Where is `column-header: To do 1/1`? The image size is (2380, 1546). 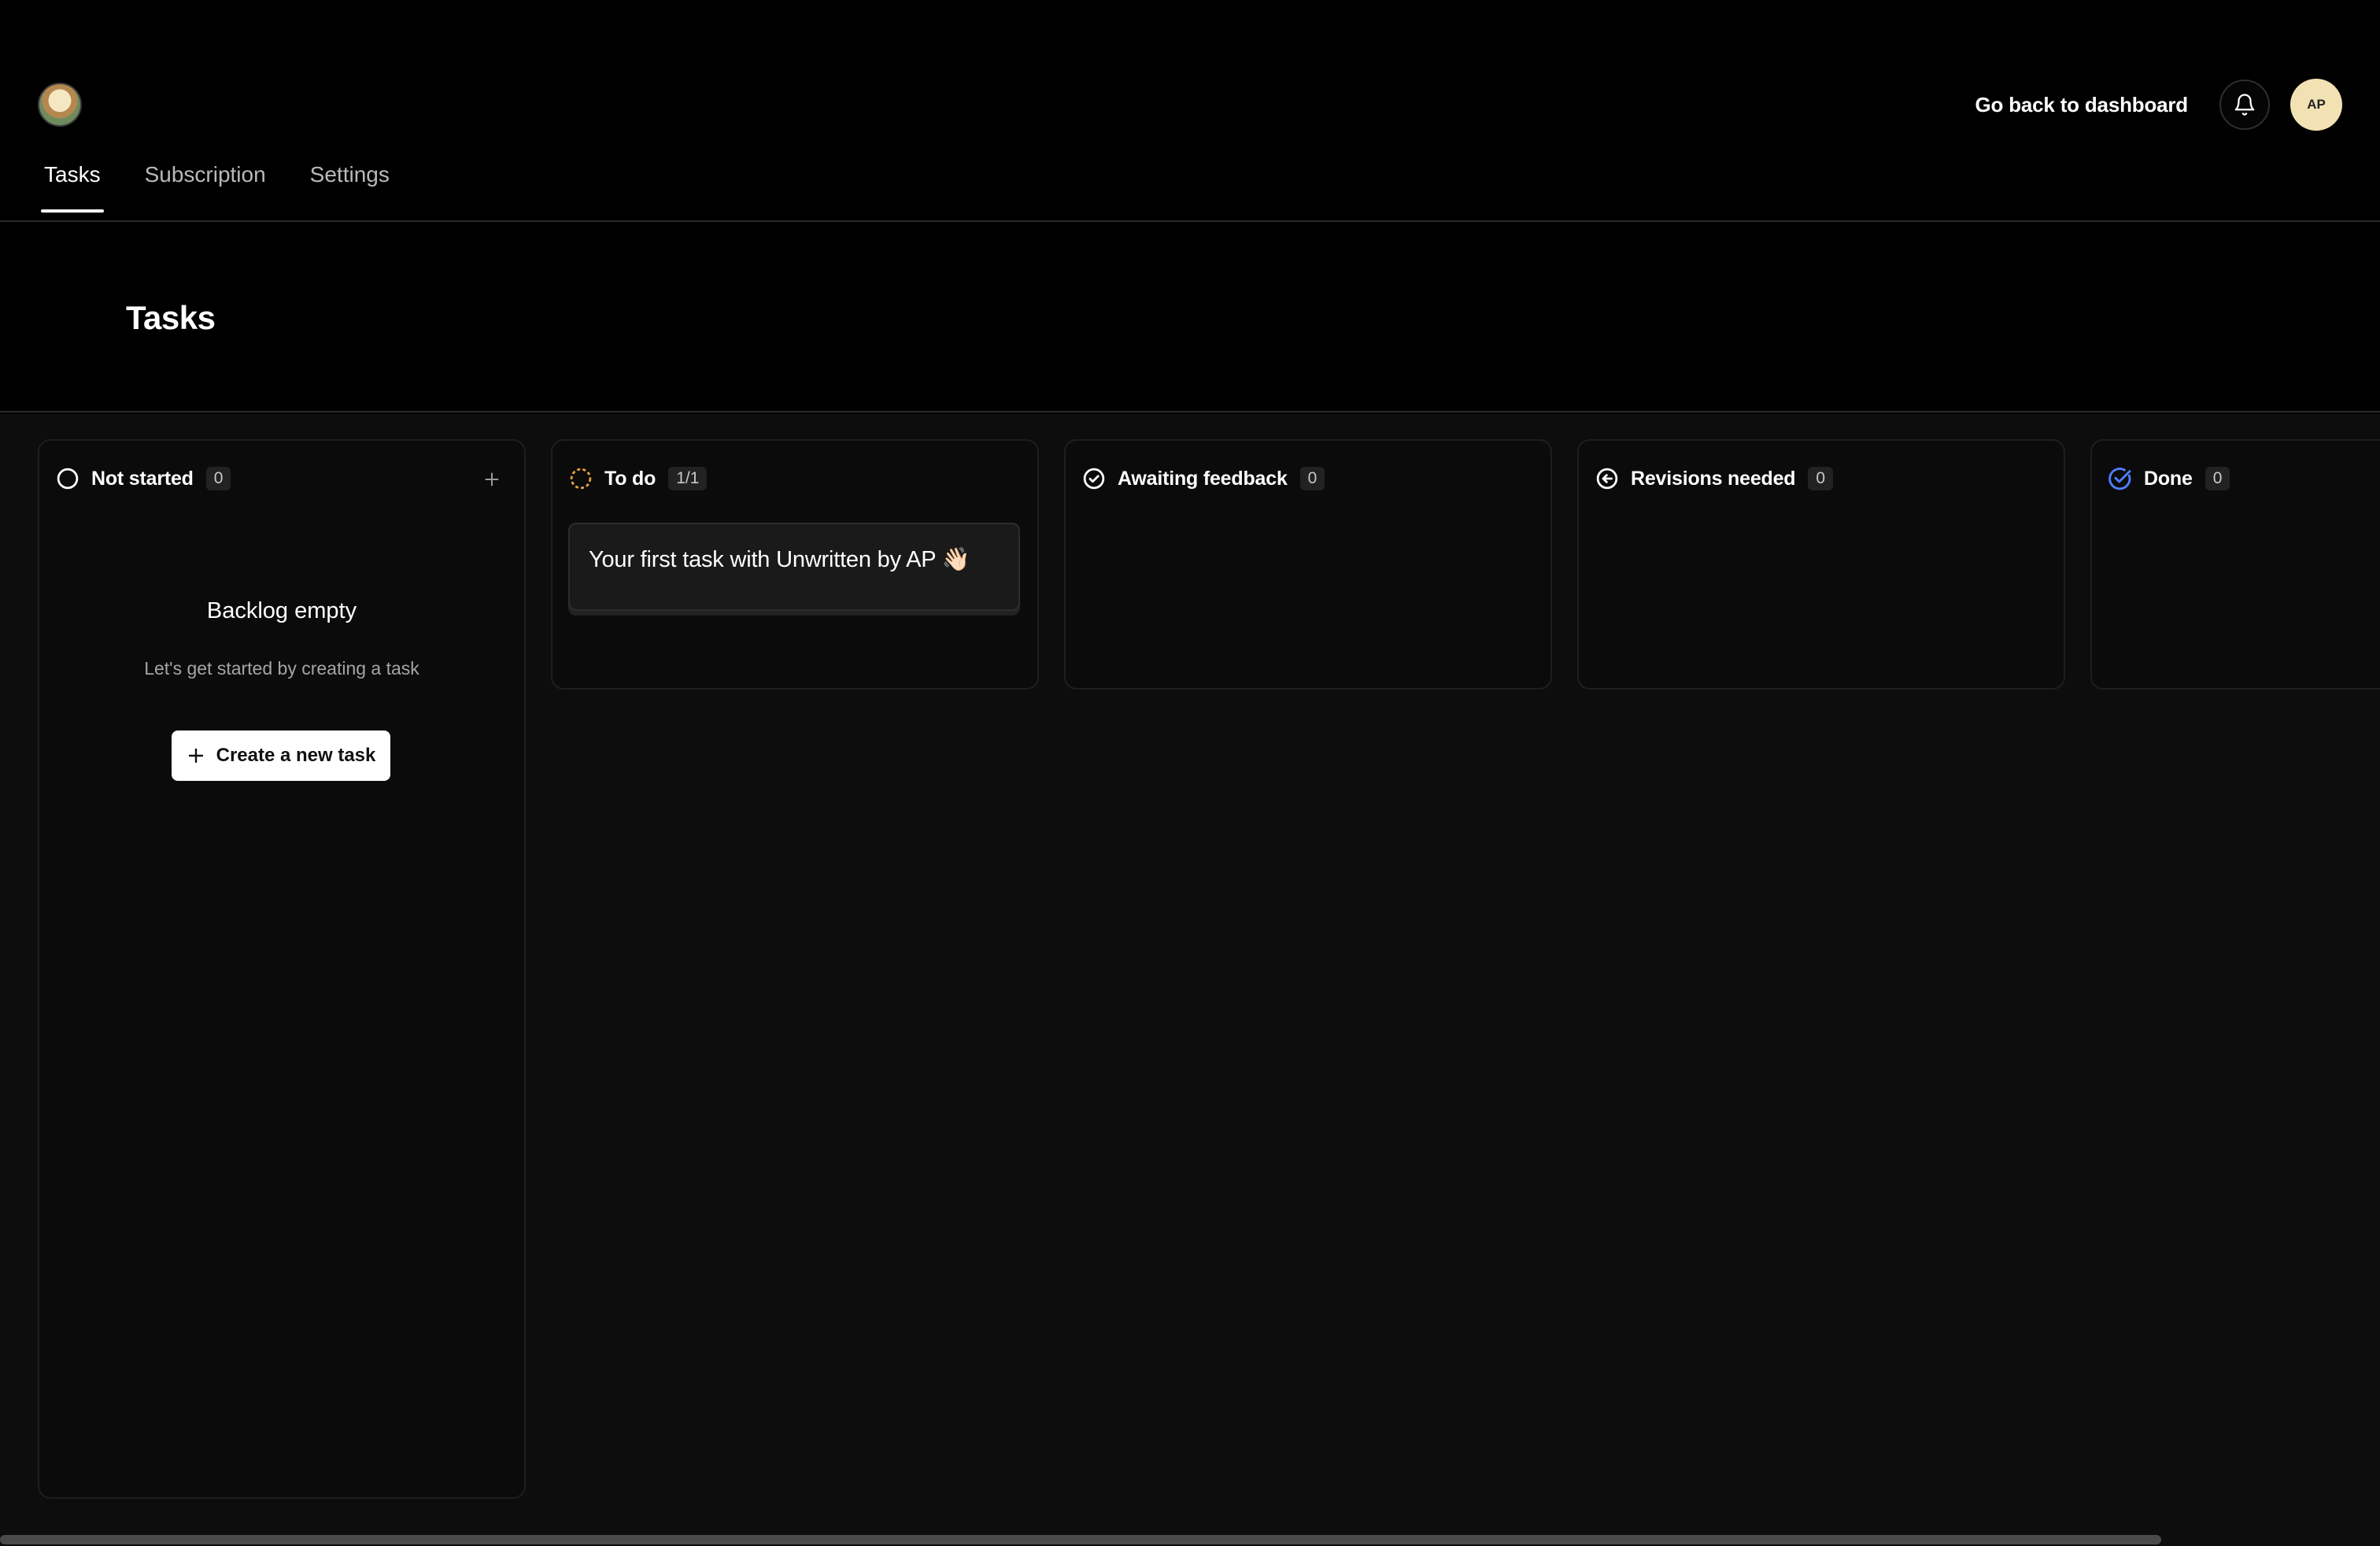 column-header: To do 1/1 is located at coordinates (638, 478).